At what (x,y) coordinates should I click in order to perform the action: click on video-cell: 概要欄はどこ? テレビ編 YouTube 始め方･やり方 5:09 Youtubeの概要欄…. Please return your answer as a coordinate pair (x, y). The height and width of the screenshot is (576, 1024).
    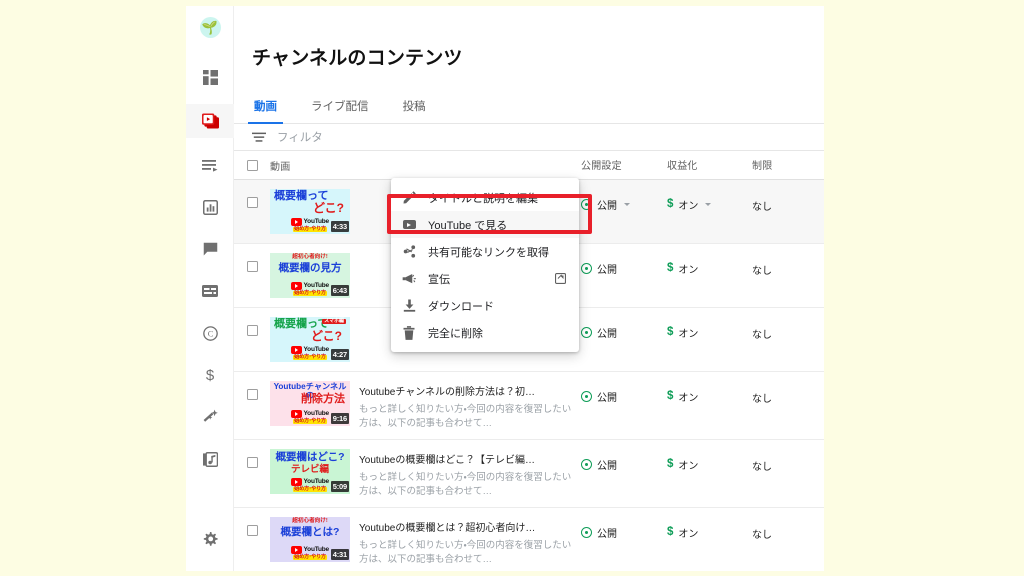
    Looking at the image, I should click on (425, 473).